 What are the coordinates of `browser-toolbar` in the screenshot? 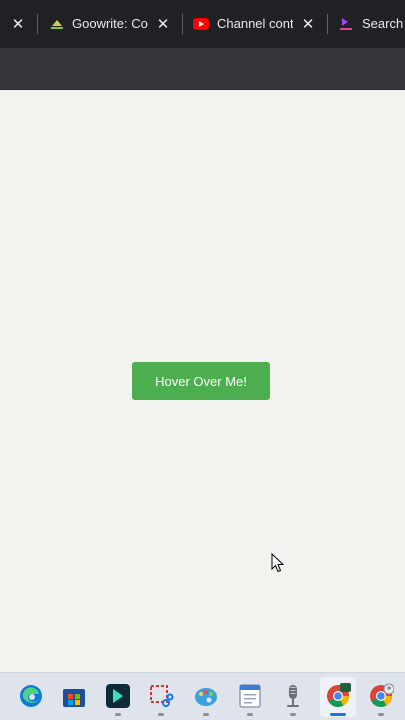 It's located at (202, 69).